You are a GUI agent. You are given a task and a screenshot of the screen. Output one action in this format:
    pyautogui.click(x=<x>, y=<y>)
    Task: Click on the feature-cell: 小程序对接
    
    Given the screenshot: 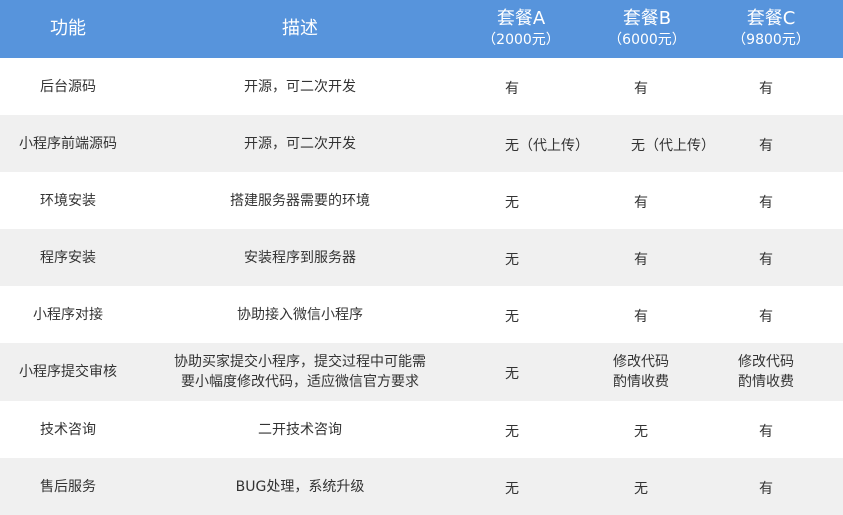 What is the action you would take?
    pyautogui.click(x=68, y=314)
    